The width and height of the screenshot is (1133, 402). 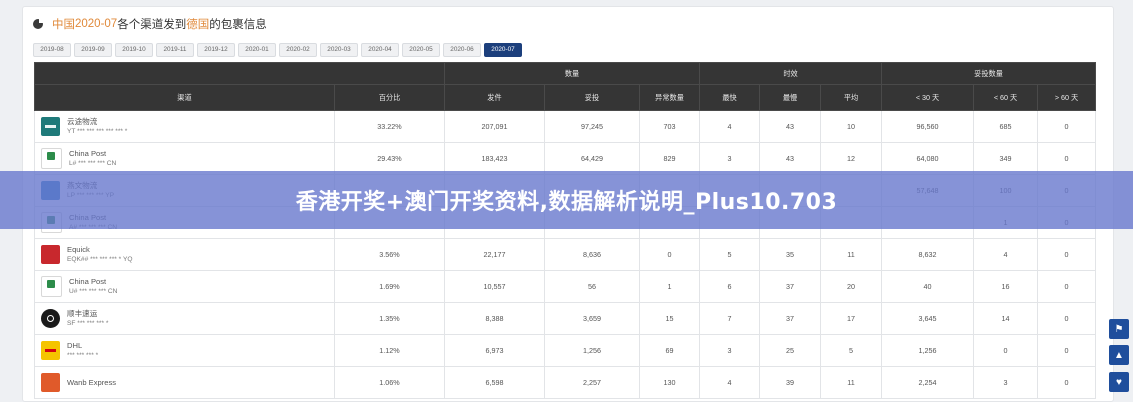 I want to click on table-cell: 3.56%, so click(x=389, y=254).